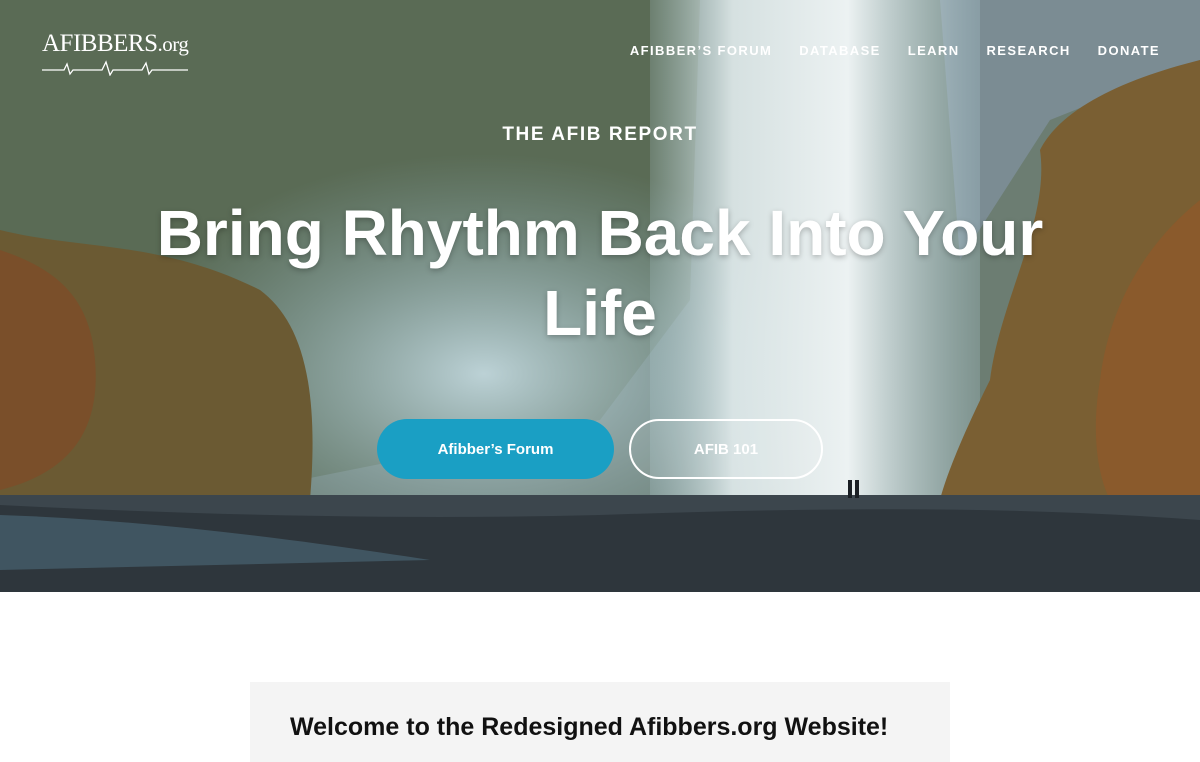  I want to click on afib-101-button: AFIB 101, so click(726, 449).